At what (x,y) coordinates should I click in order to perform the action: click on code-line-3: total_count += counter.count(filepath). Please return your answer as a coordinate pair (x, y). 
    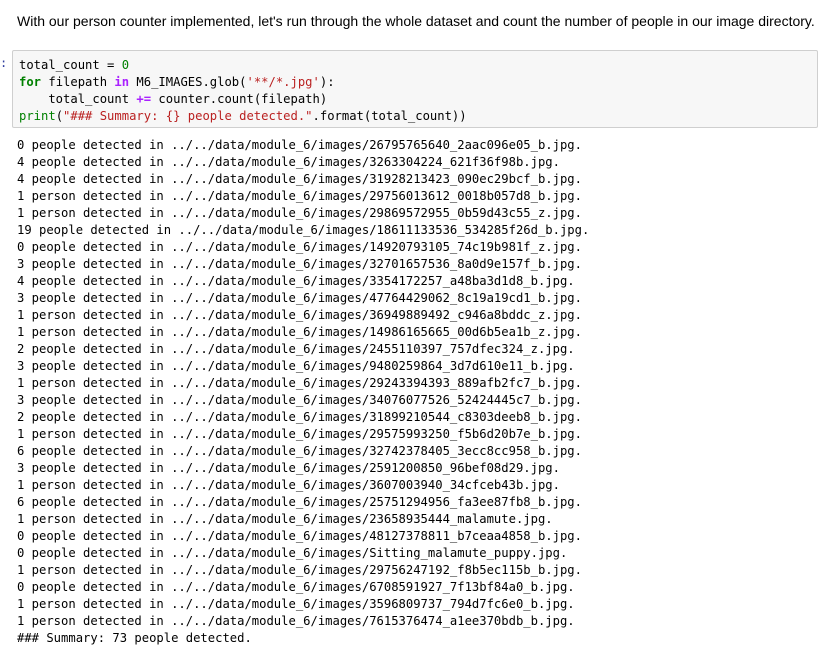
    Looking at the image, I should click on (173, 99).